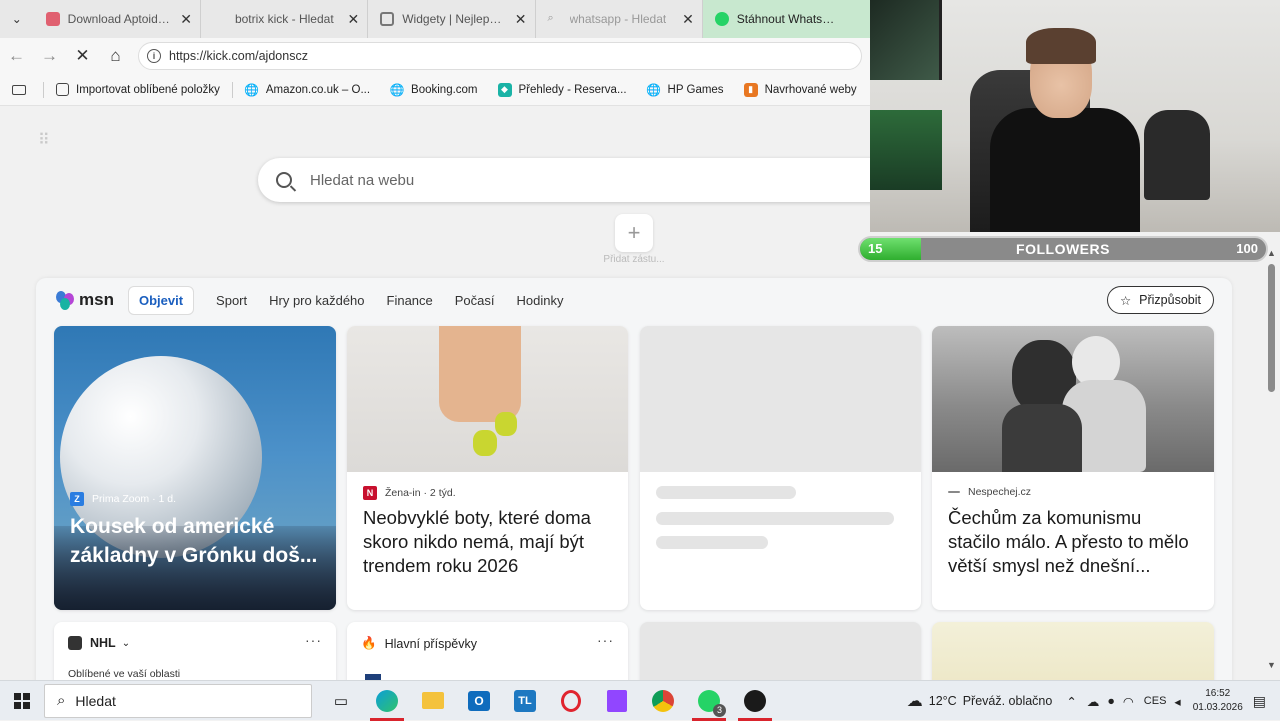  Describe the element at coordinates (44, 140) in the screenshot. I see `app-launcher-icon: ⠿` at that location.